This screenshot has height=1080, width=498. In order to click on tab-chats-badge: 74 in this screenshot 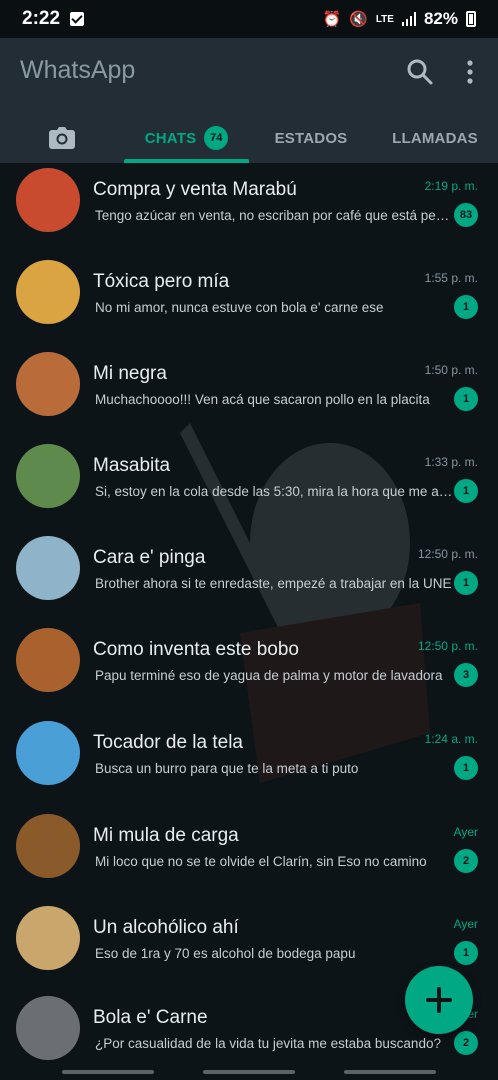, I will do `click(216, 138)`.